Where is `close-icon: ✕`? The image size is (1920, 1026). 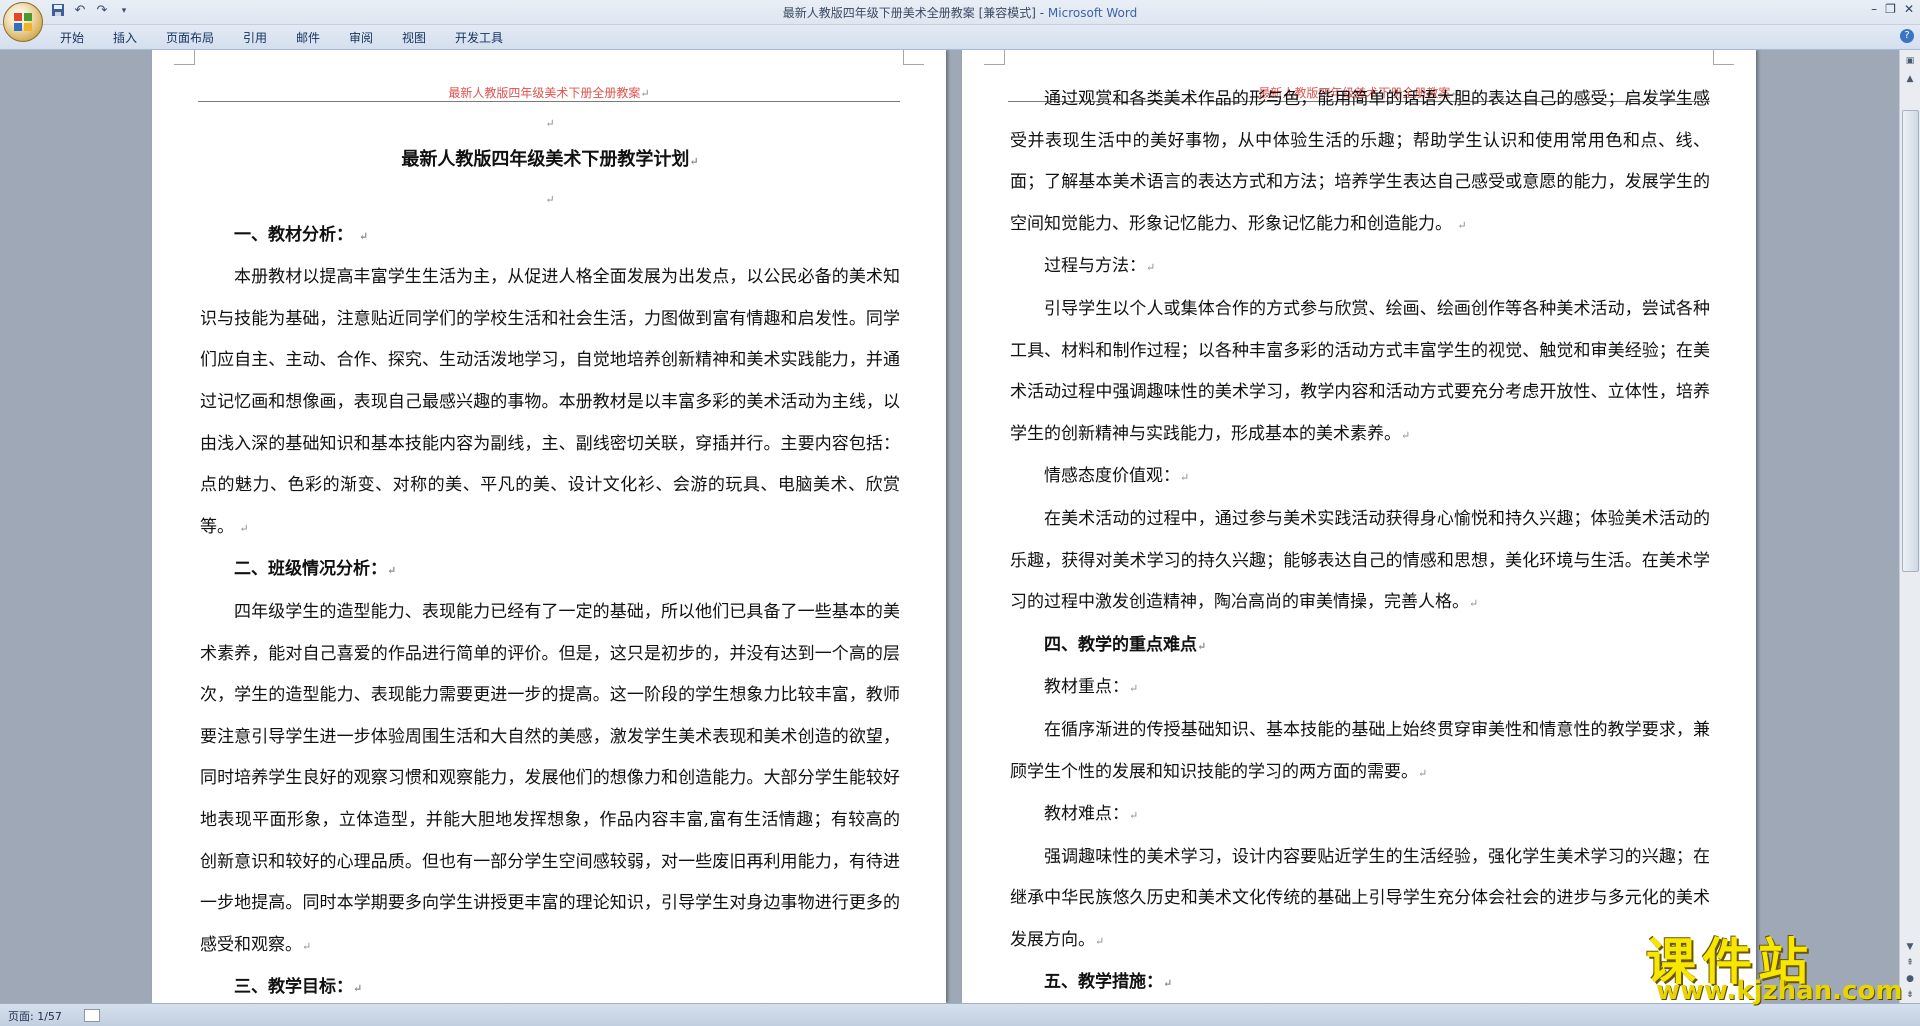 close-icon: ✕ is located at coordinates (1909, 9).